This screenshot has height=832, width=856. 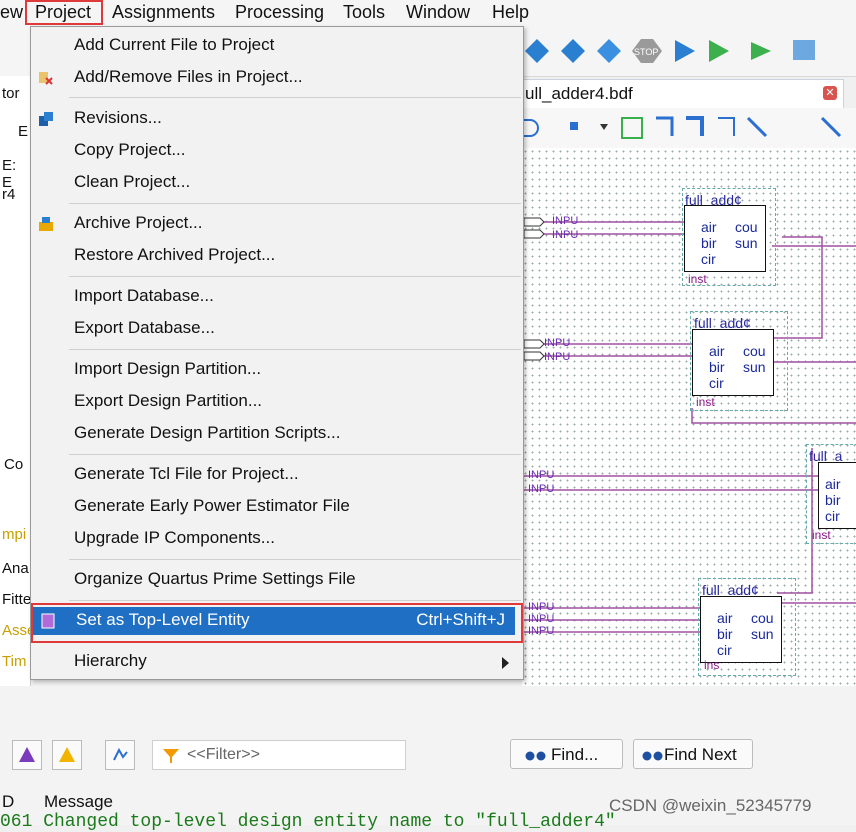 I want to click on left-label: r4, so click(x=9, y=194).